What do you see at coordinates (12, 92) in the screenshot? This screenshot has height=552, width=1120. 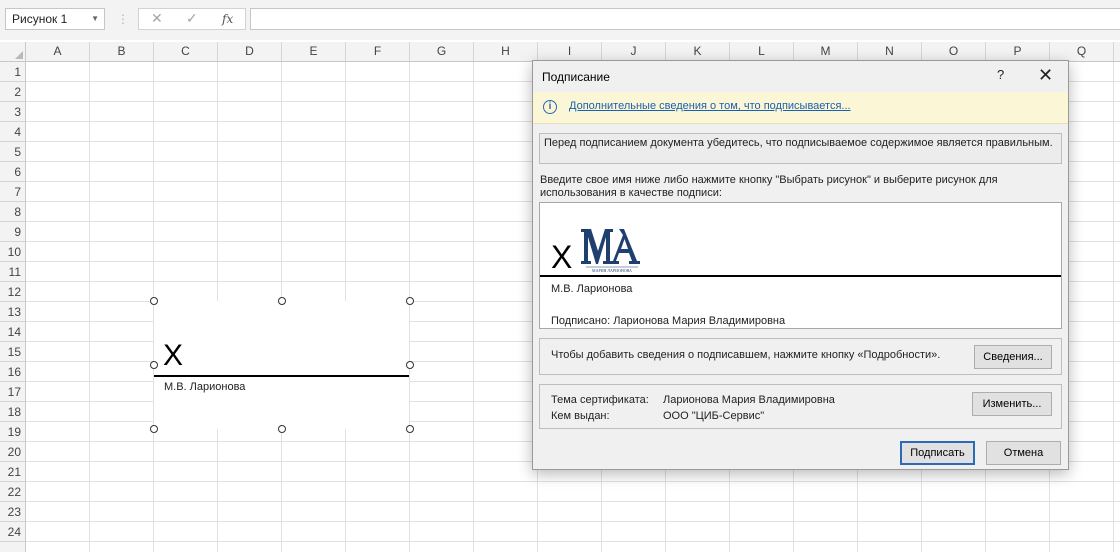 I see `row-header-2: 2` at bounding box center [12, 92].